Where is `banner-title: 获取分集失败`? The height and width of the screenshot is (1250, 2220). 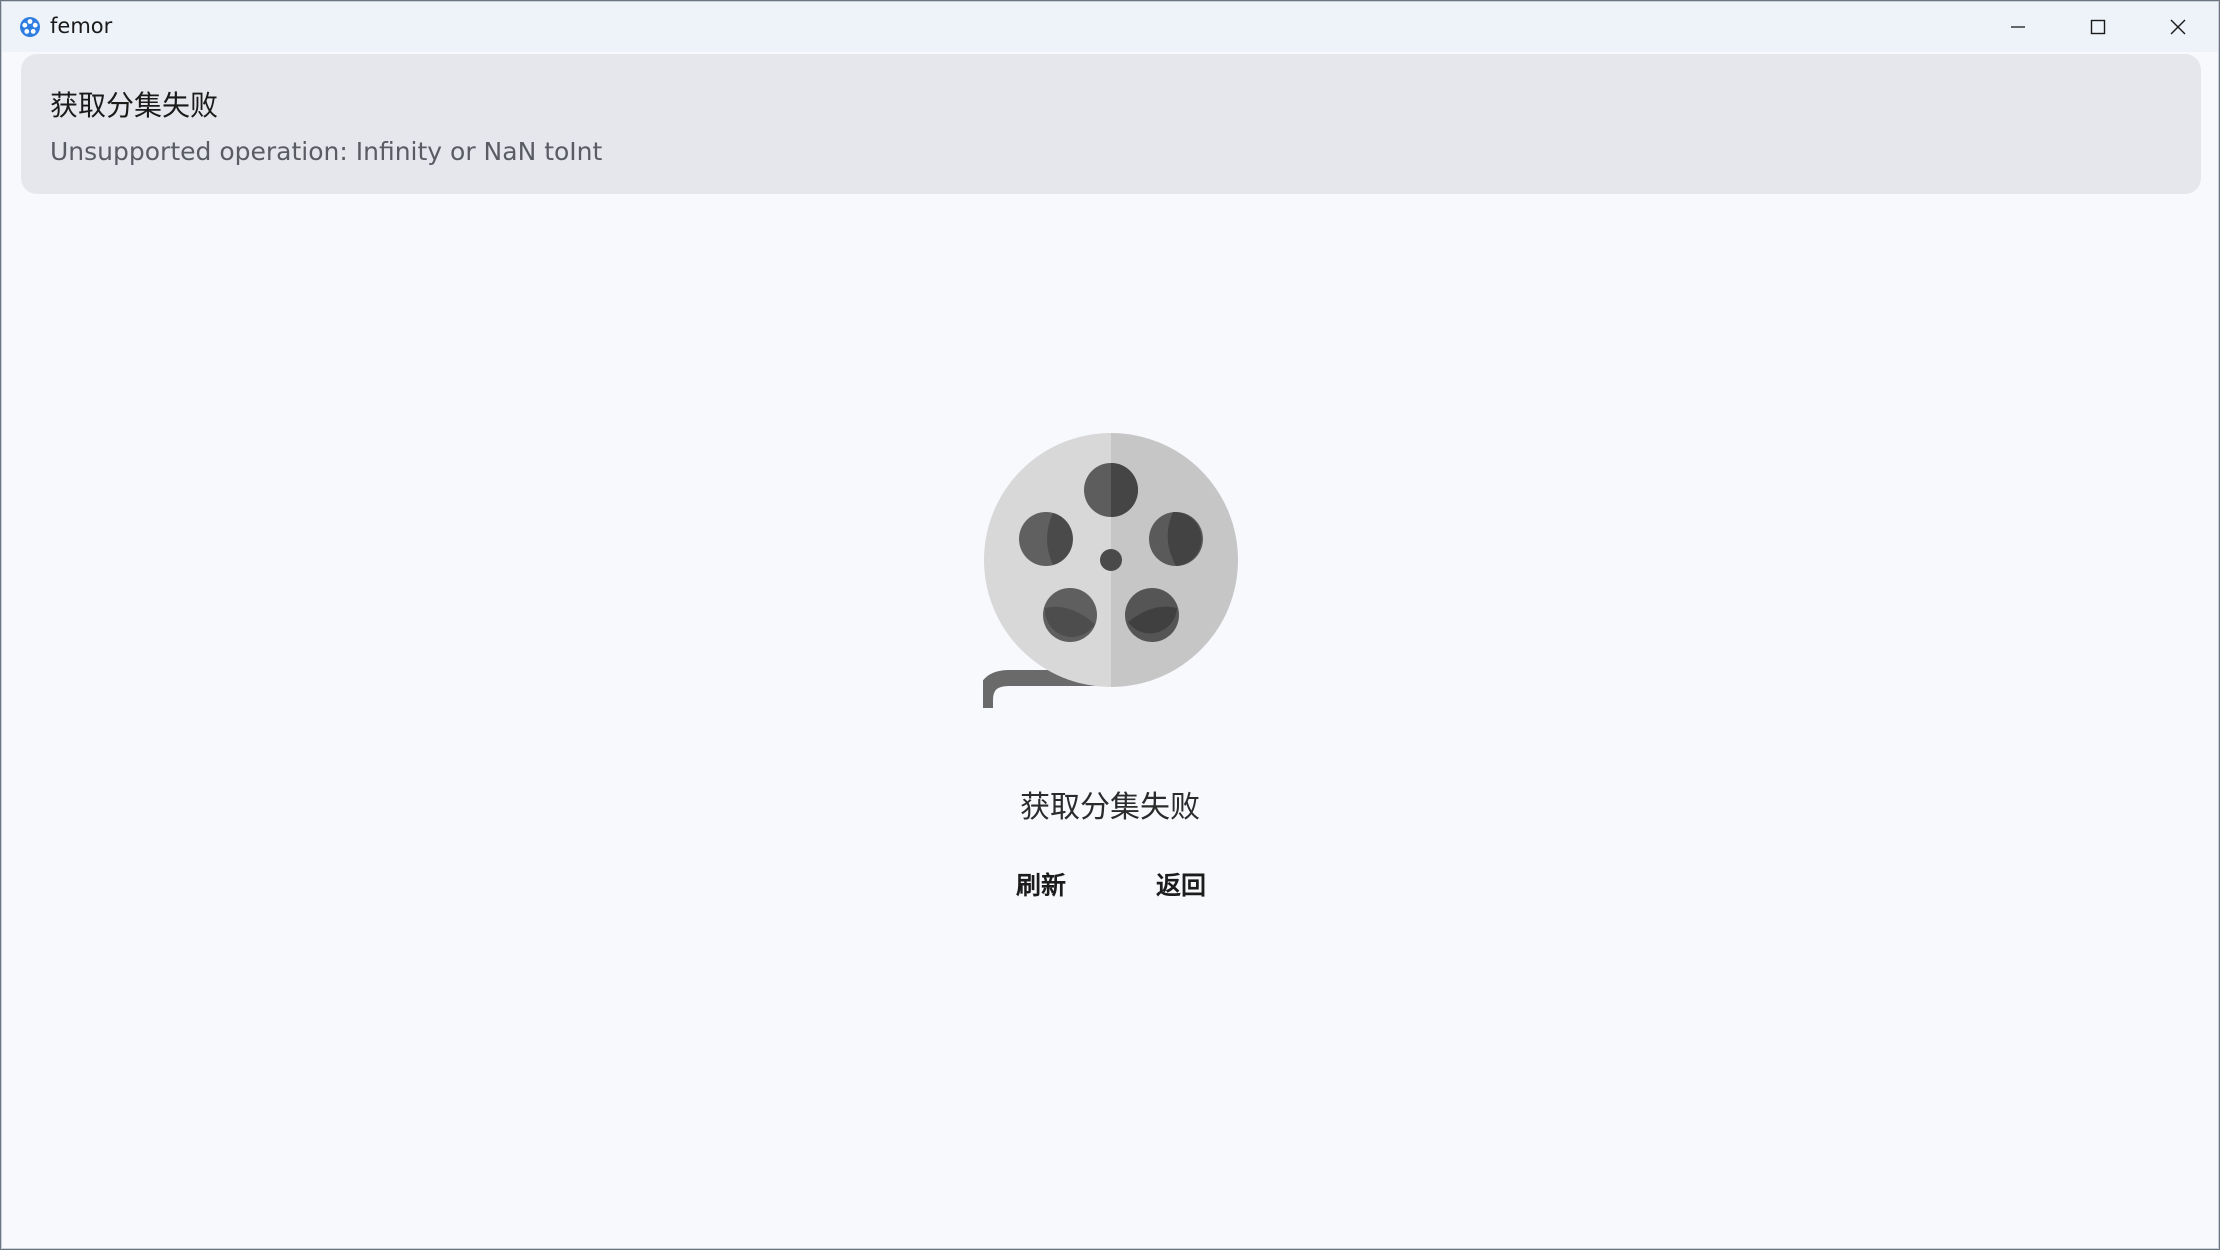
banner-title: 获取分集失败 is located at coordinates (134, 105).